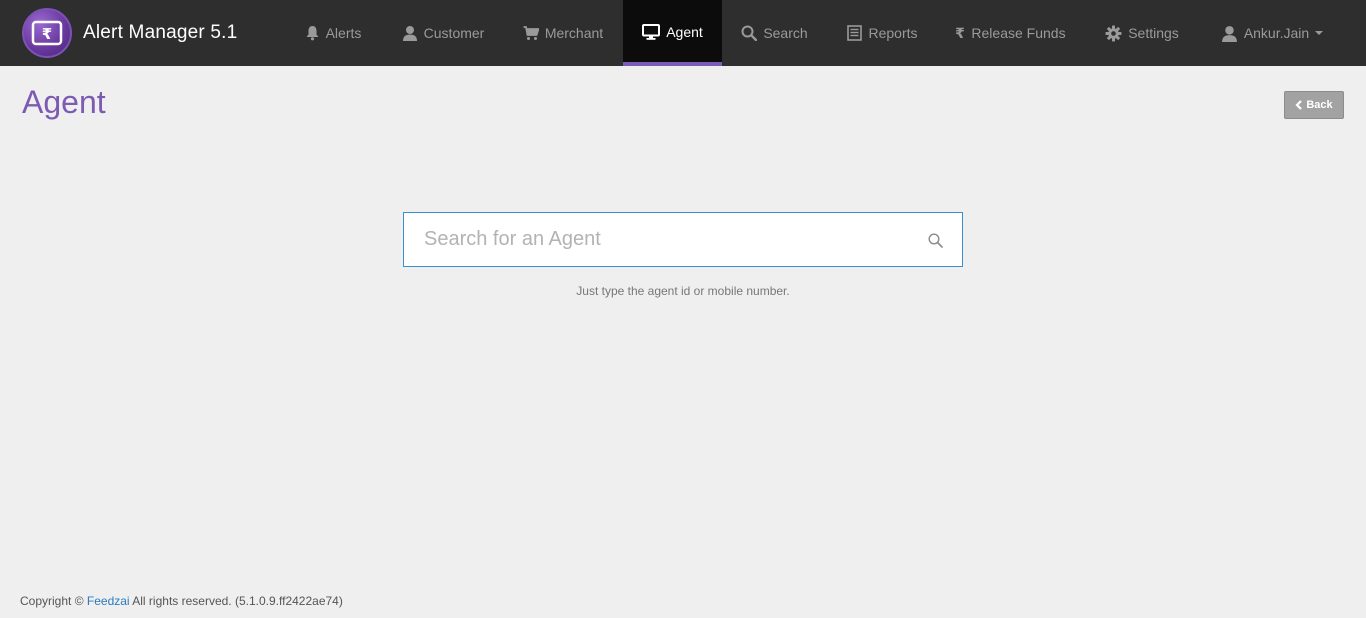 The height and width of the screenshot is (618, 1366). Describe the element at coordinates (454, 33) in the screenshot. I see `nav-customer-label: Customer` at that location.